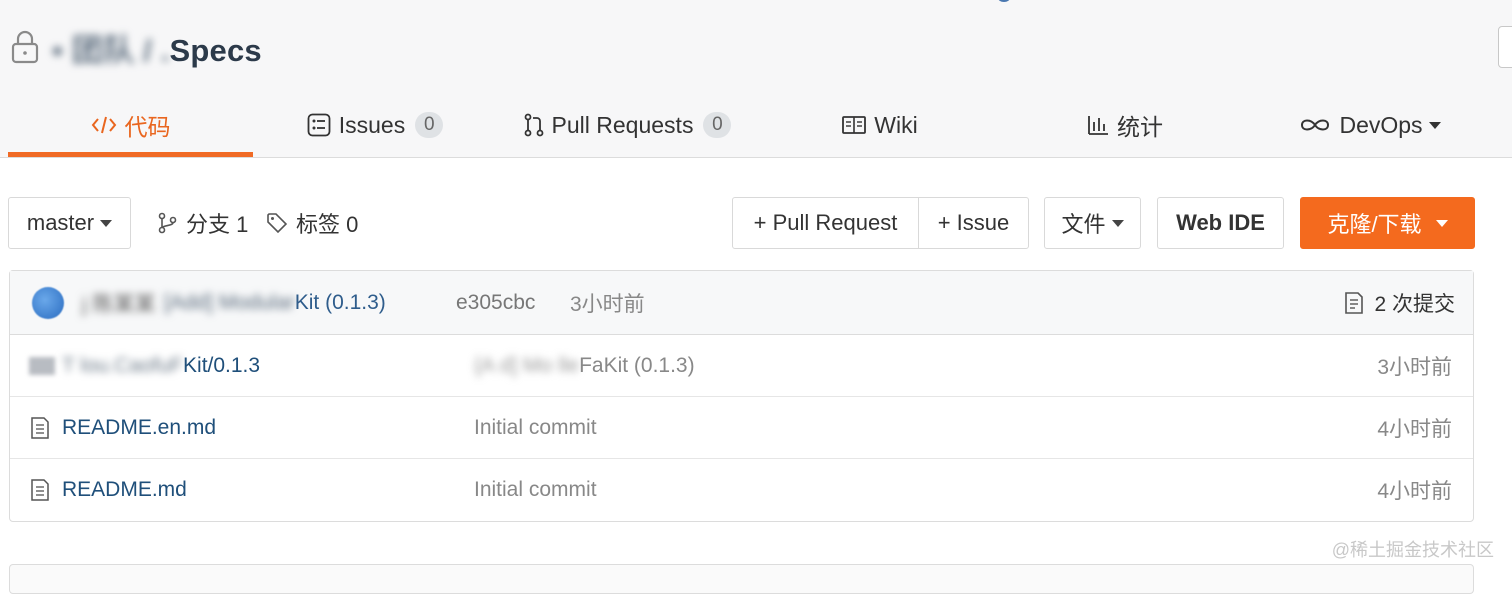  I want to click on clone-download-button: 克隆/下载, so click(1387, 223).